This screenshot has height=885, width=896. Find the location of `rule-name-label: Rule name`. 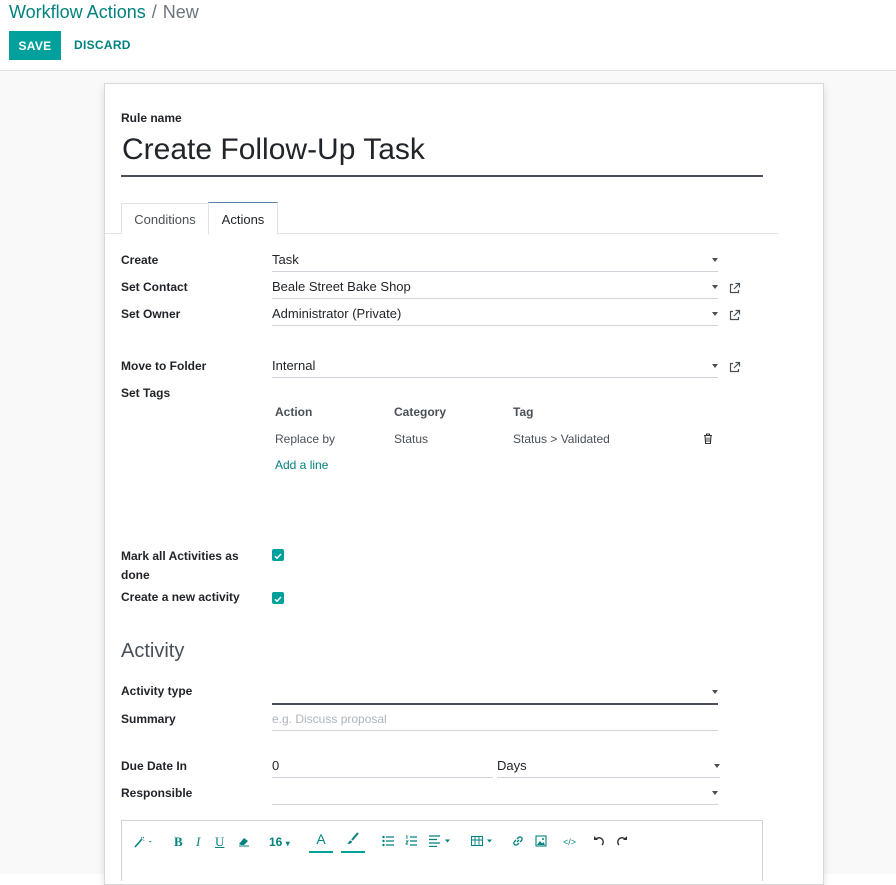

rule-name-label: Rule name is located at coordinates (151, 118).